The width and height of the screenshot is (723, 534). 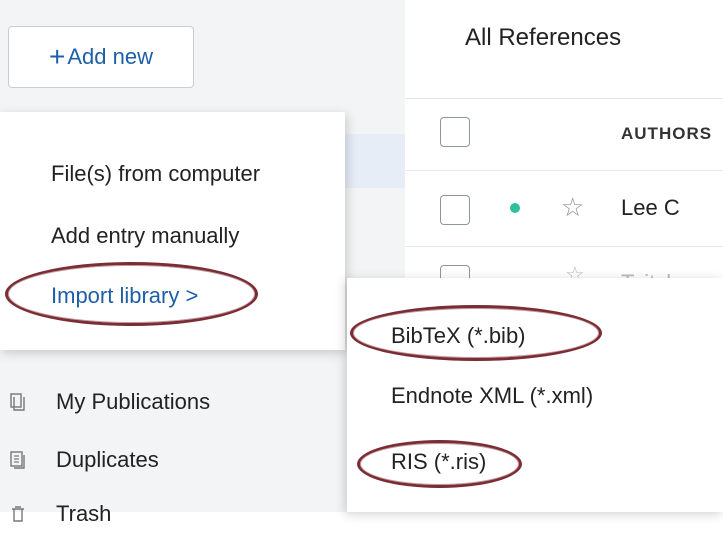 What do you see at coordinates (455, 210) in the screenshot?
I see `row-checkbox` at bounding box center [455, 210].